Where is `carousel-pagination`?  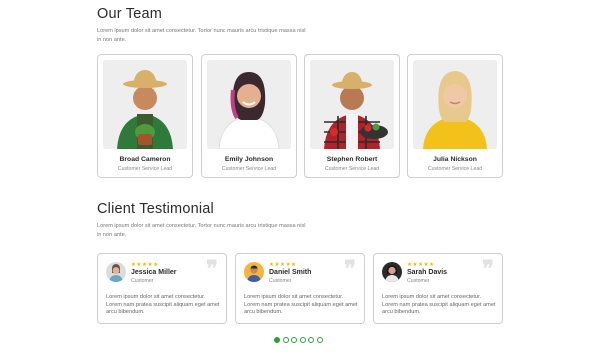 carousel-pagination is located at coordinates (298, 340).